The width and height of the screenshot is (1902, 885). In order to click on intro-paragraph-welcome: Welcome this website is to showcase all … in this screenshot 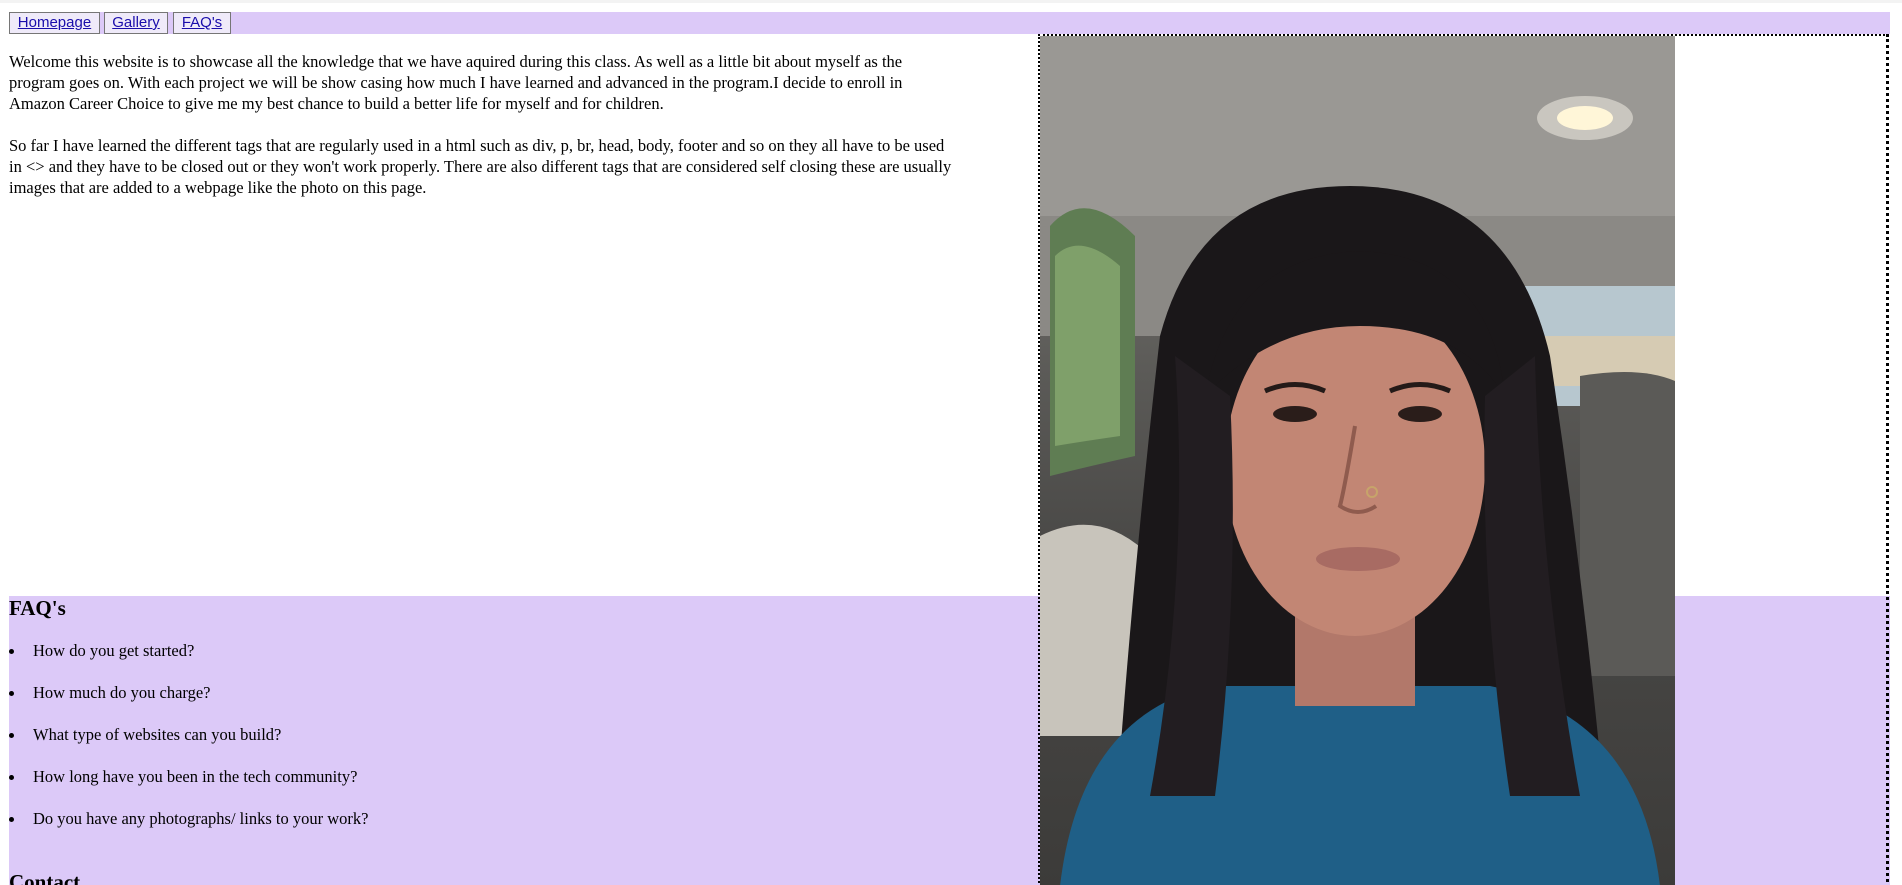, I will do `click(456, 82)`.